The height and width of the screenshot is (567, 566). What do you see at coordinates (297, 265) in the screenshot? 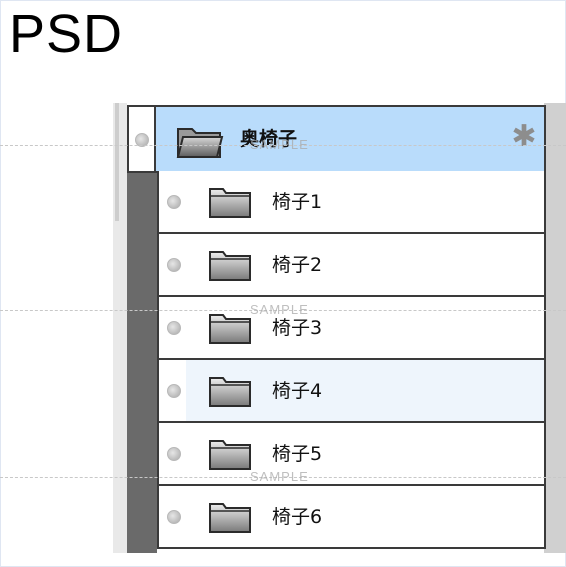
I see `layer-label: 椅子2` at bounding box center [297, 265].